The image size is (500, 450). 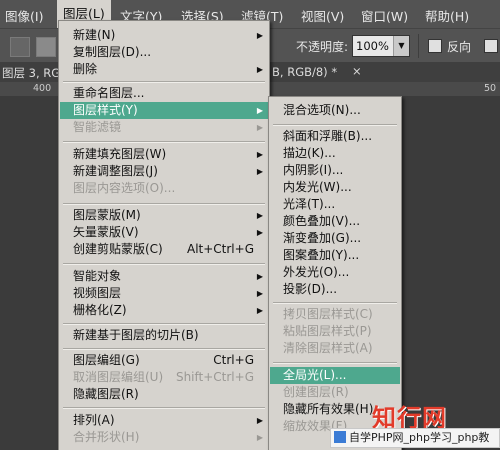 I want to click on document-mode: B, RGB/8) *, so click(x=305, y=72).